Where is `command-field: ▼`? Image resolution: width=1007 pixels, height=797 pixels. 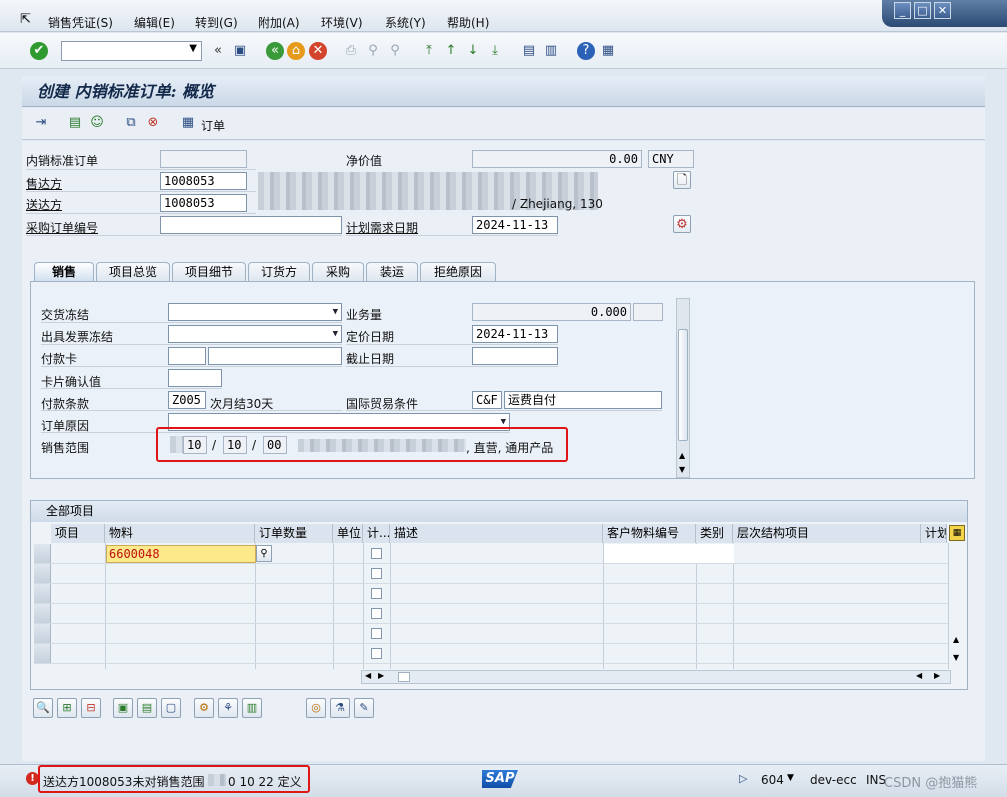 command-field: ▼ is located at coordinates (131, 51).